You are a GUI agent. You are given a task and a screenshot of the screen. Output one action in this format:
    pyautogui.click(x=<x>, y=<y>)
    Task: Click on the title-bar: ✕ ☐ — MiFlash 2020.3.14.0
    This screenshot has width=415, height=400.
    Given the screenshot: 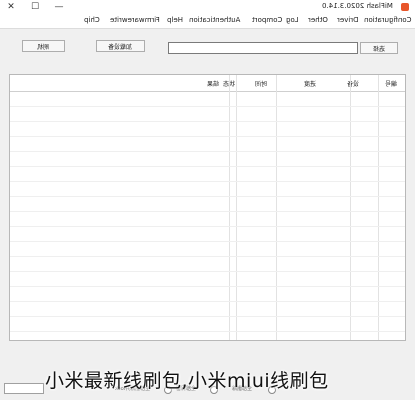 What is the action you would take?
    pyautogui.click(x=207, y=7)
    